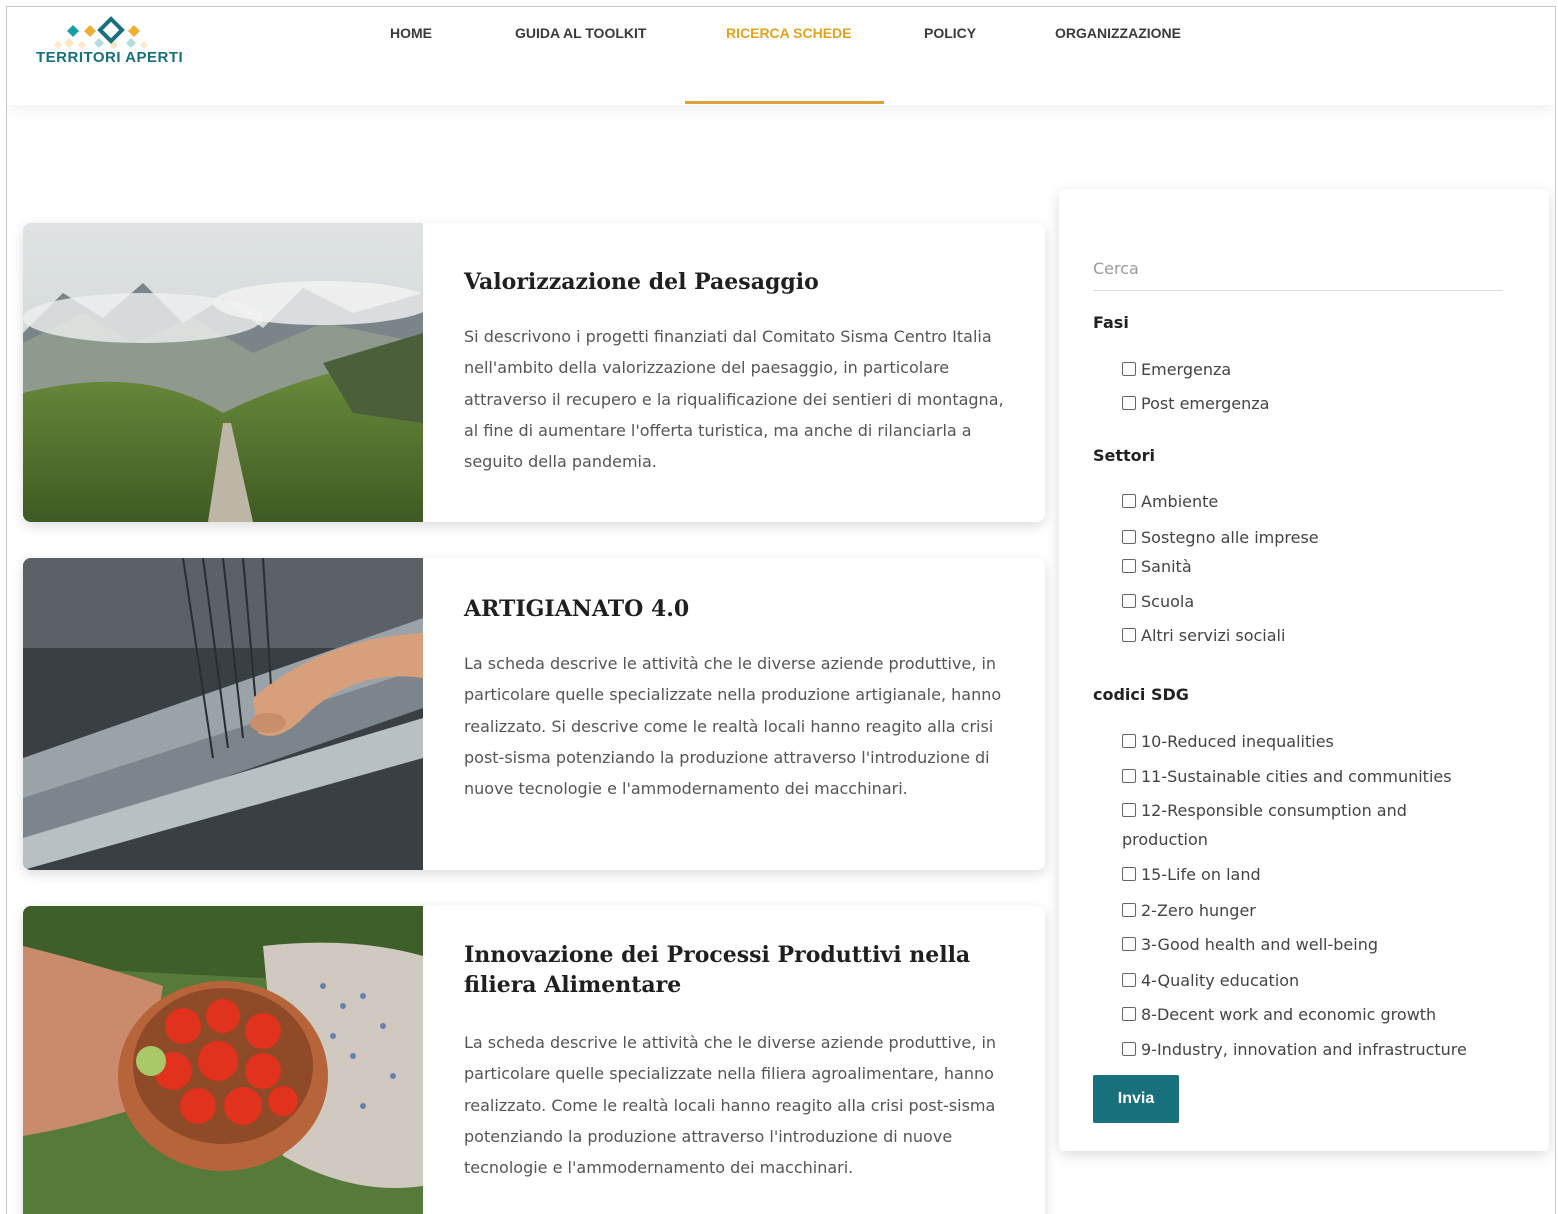  I want to click on filter-option: Post emergenza, so click(1312, 403).